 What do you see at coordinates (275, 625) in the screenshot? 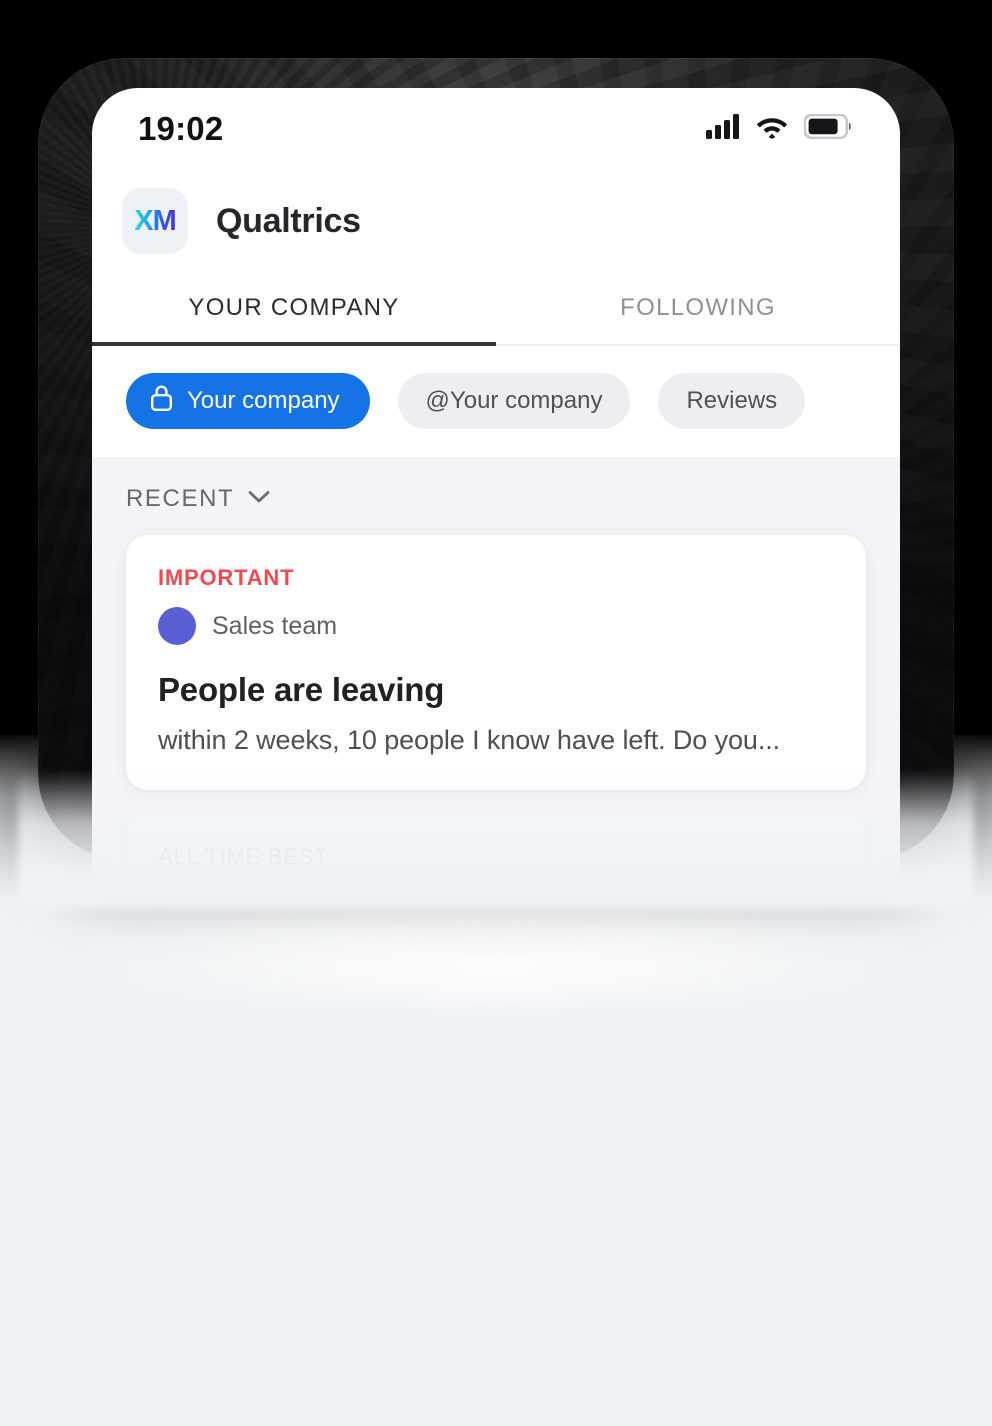
I see `card-source-label: Sales team` at bounding box center [275, 625].